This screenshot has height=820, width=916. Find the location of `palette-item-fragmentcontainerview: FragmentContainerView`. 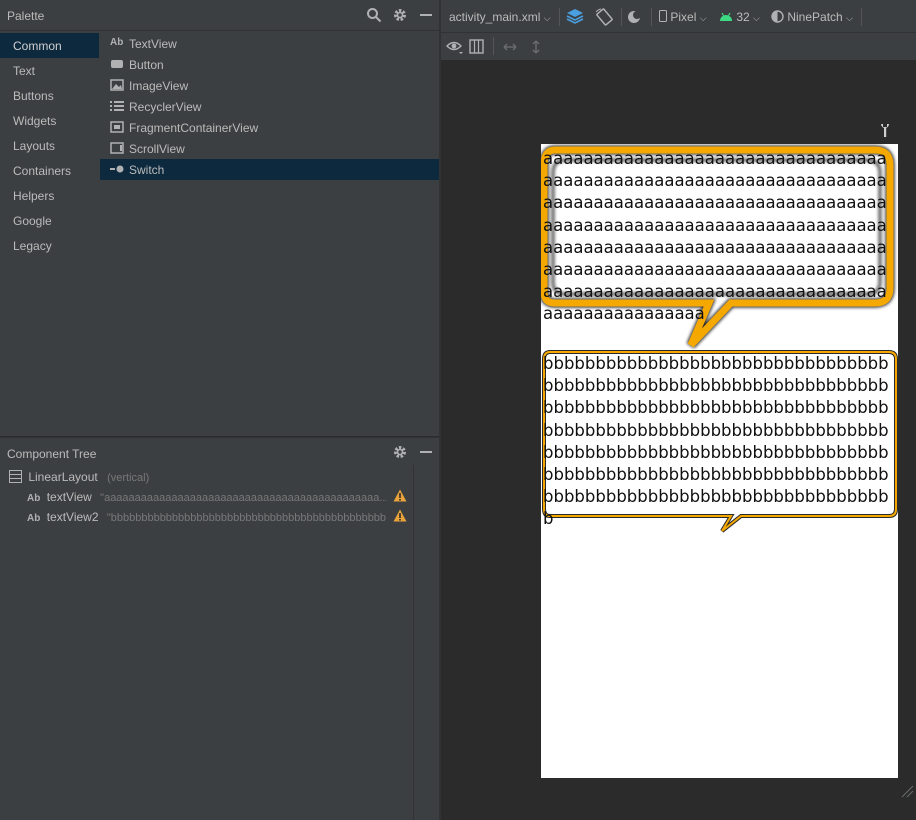

palette-item-fragmentcontainerview: FragmentContainerView is located at coordinates (269, 127).